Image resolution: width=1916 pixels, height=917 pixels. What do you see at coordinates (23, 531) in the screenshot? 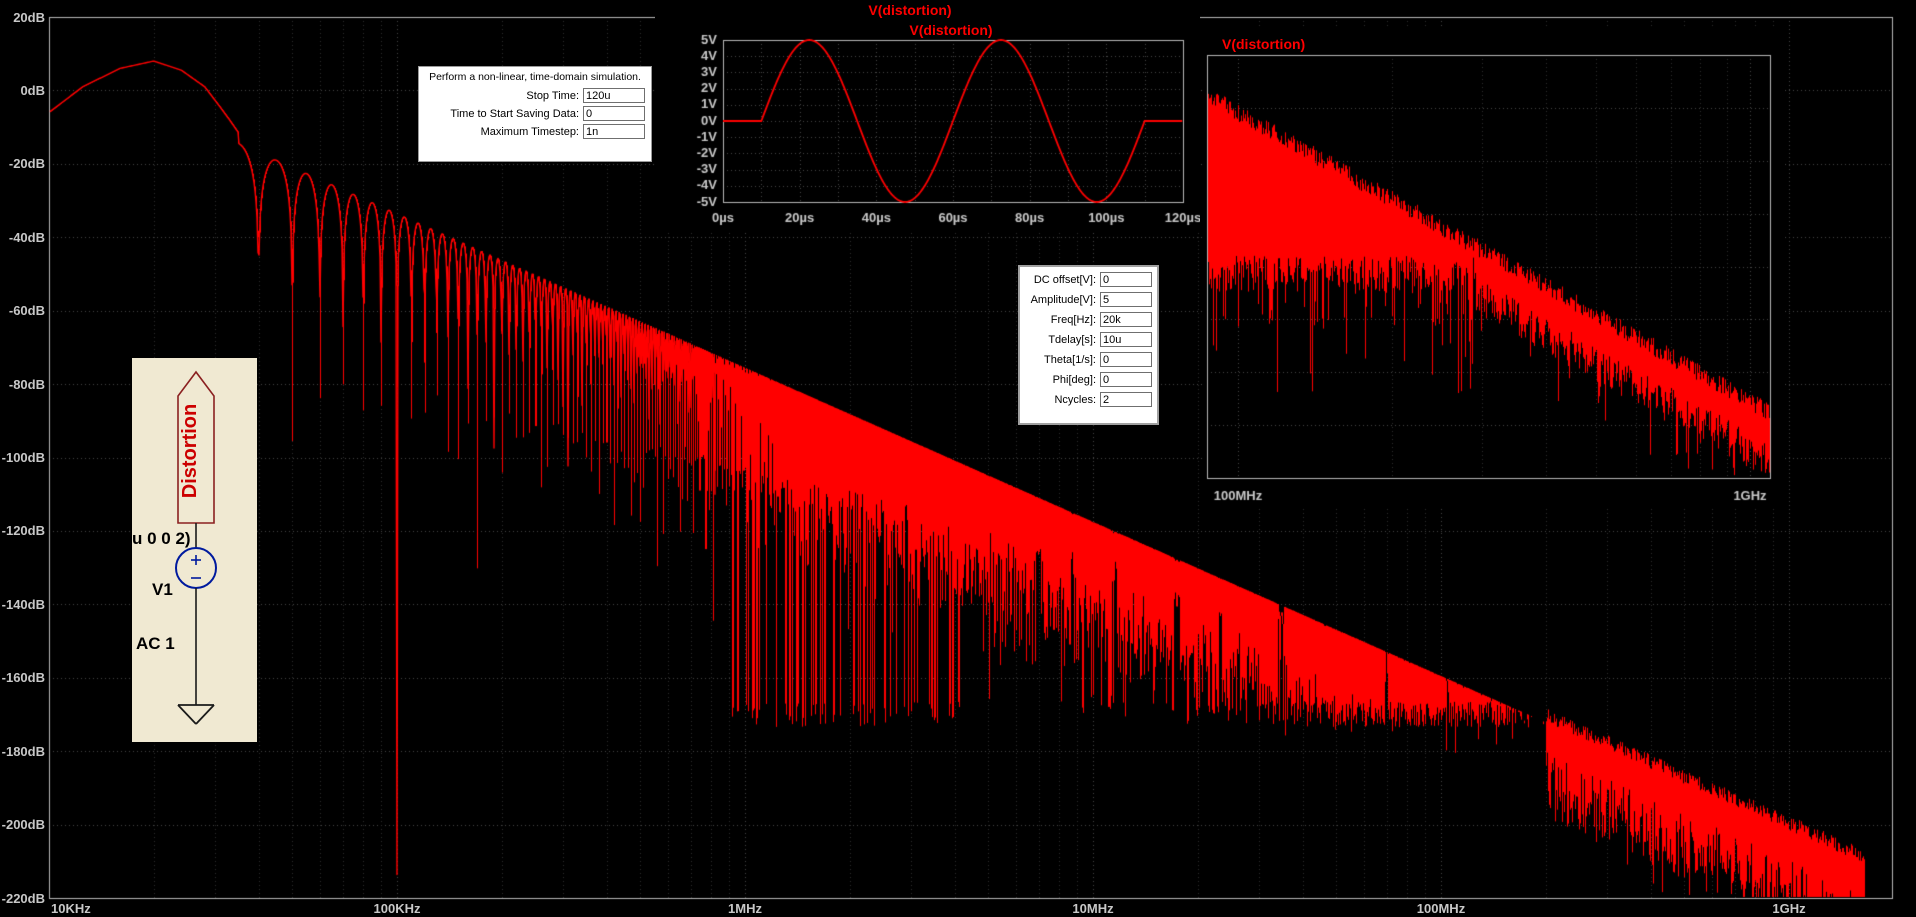
I see `y-tick-label: -120dB` at bounding box center [23, 531].